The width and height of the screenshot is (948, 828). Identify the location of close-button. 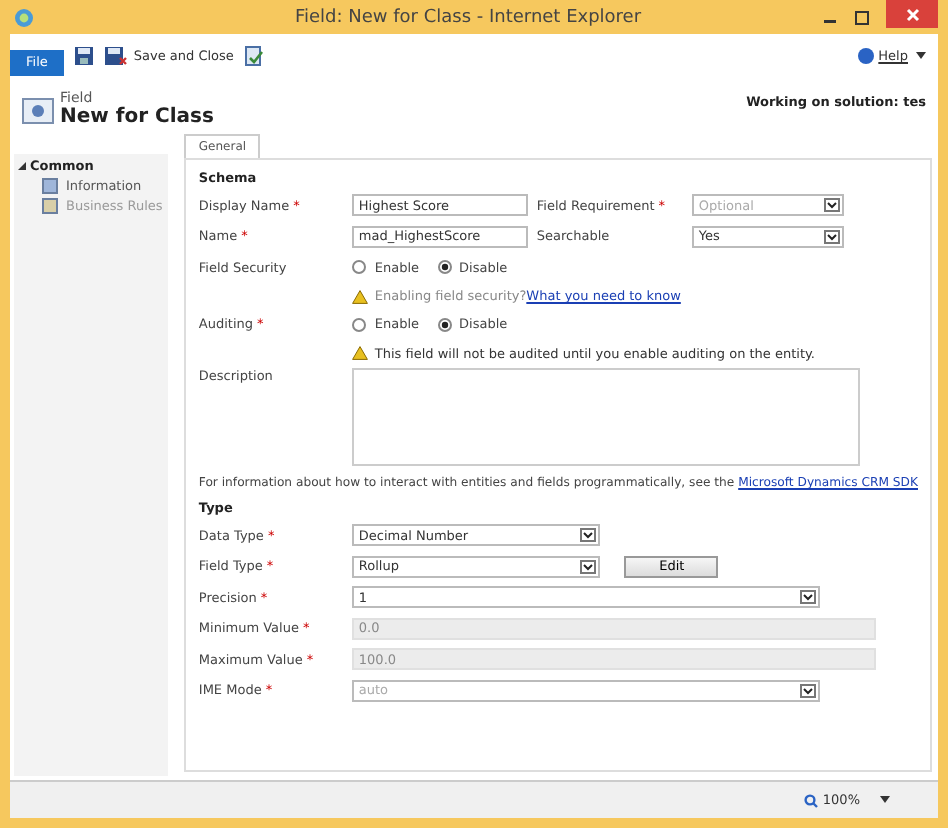
(912, 14).